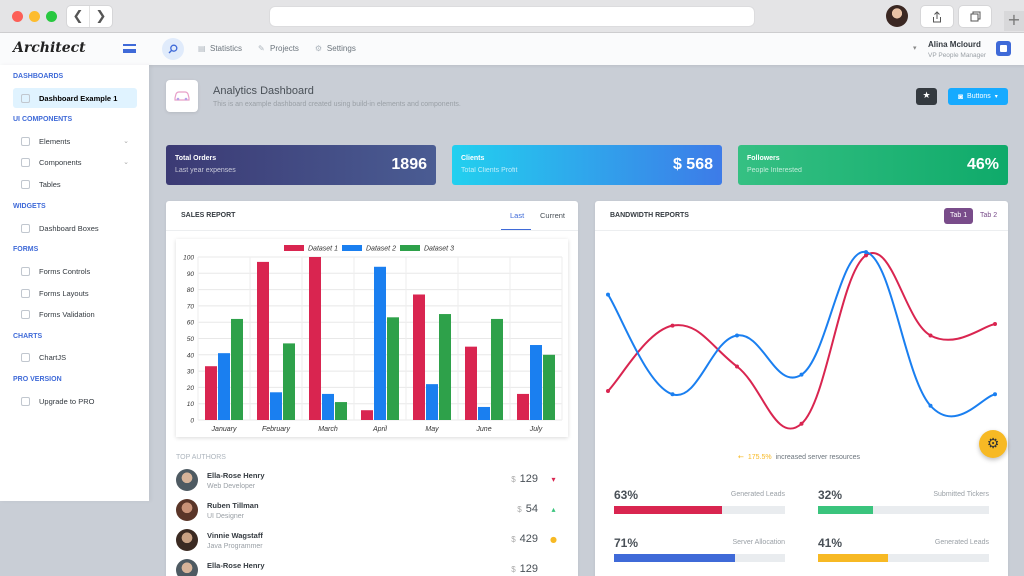 This screenshot has height=576, width=1024. What do you see at coordinates (75, 401) in the screenshot?
I see `sidebar-item-upgrade-to-pro: Upgrade to PRO` at bounding box center [75, 401].